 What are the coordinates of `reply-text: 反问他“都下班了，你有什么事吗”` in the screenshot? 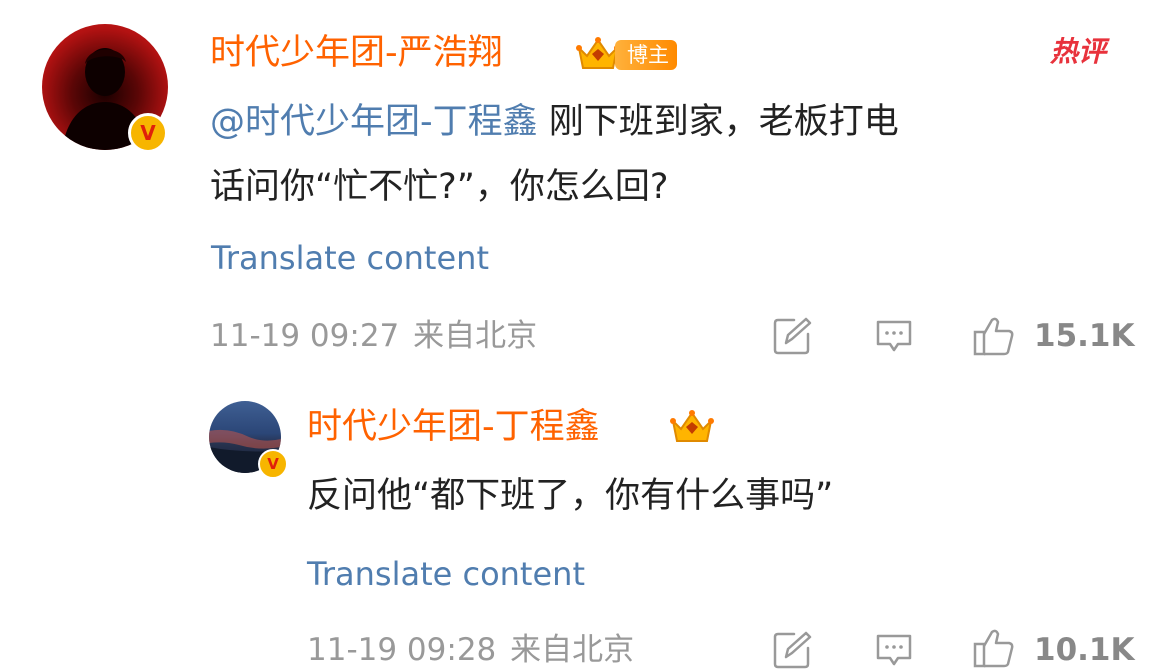 It's located at (570, 496).